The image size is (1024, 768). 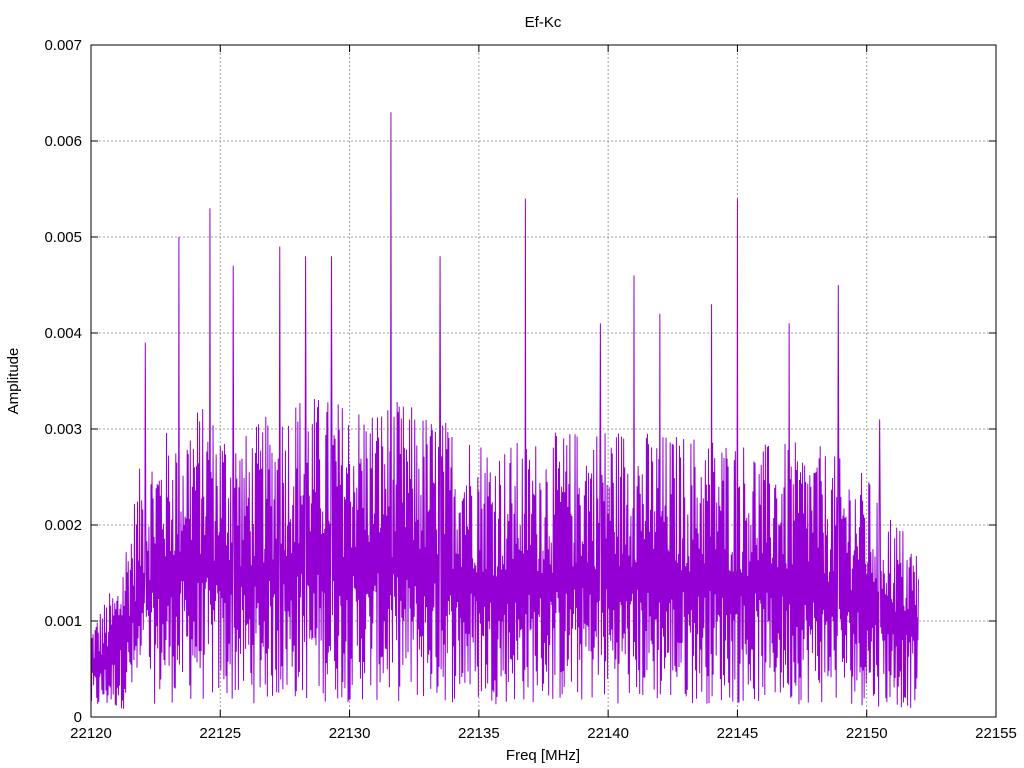 I want to click on y-tick-label: 0, so click(x=78, y=717).